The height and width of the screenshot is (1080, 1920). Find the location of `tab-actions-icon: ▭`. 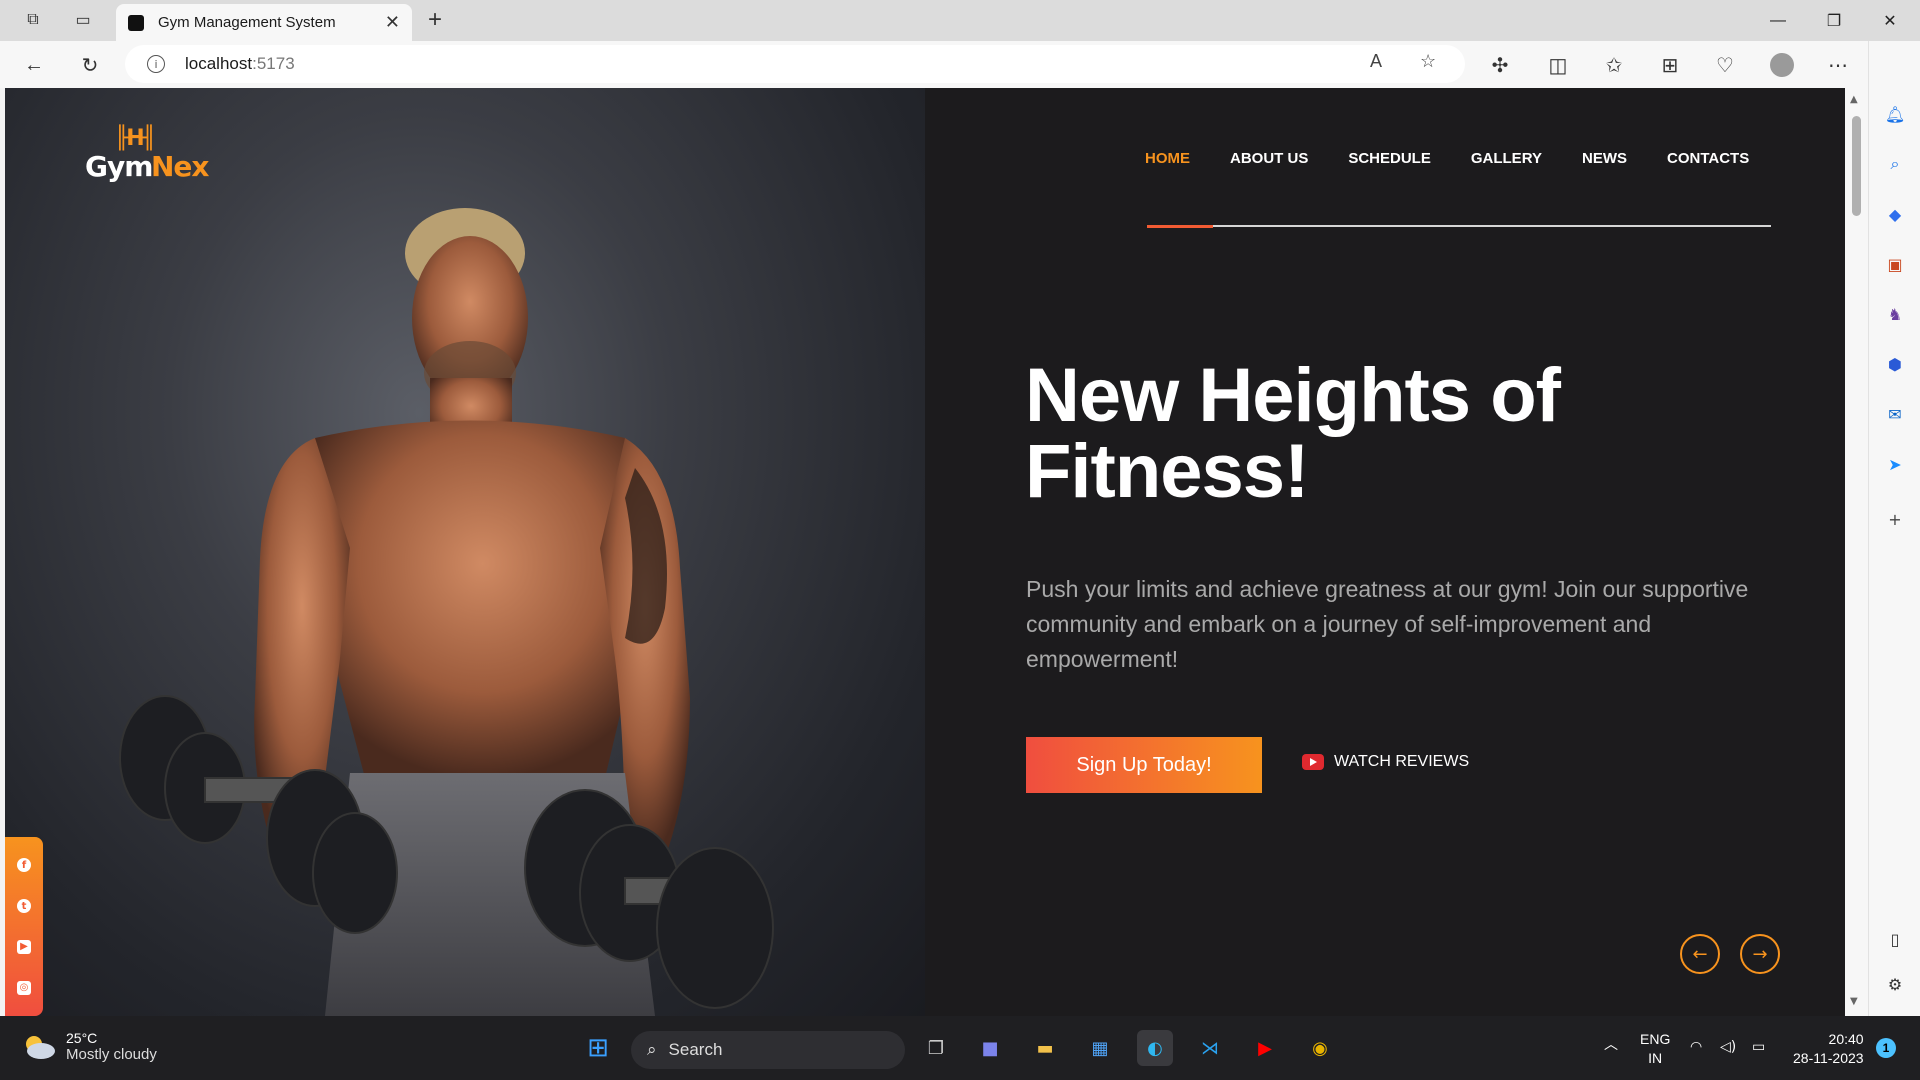

tab-actions-icon: ▭ is located at coordinates (83, 20).